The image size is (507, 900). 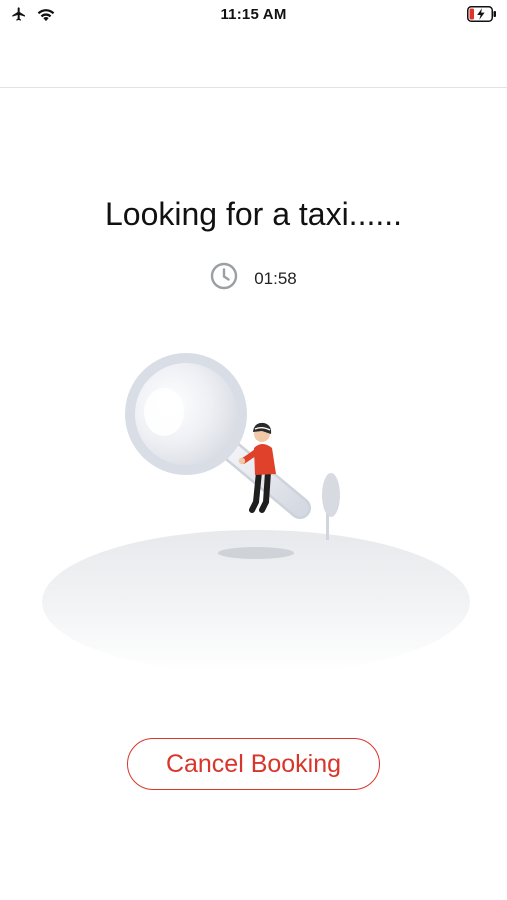 What do you see at coordinates (275, 278) in the screenshot?
I see `timer-text: 01:58` at bounding box center [275, 278].